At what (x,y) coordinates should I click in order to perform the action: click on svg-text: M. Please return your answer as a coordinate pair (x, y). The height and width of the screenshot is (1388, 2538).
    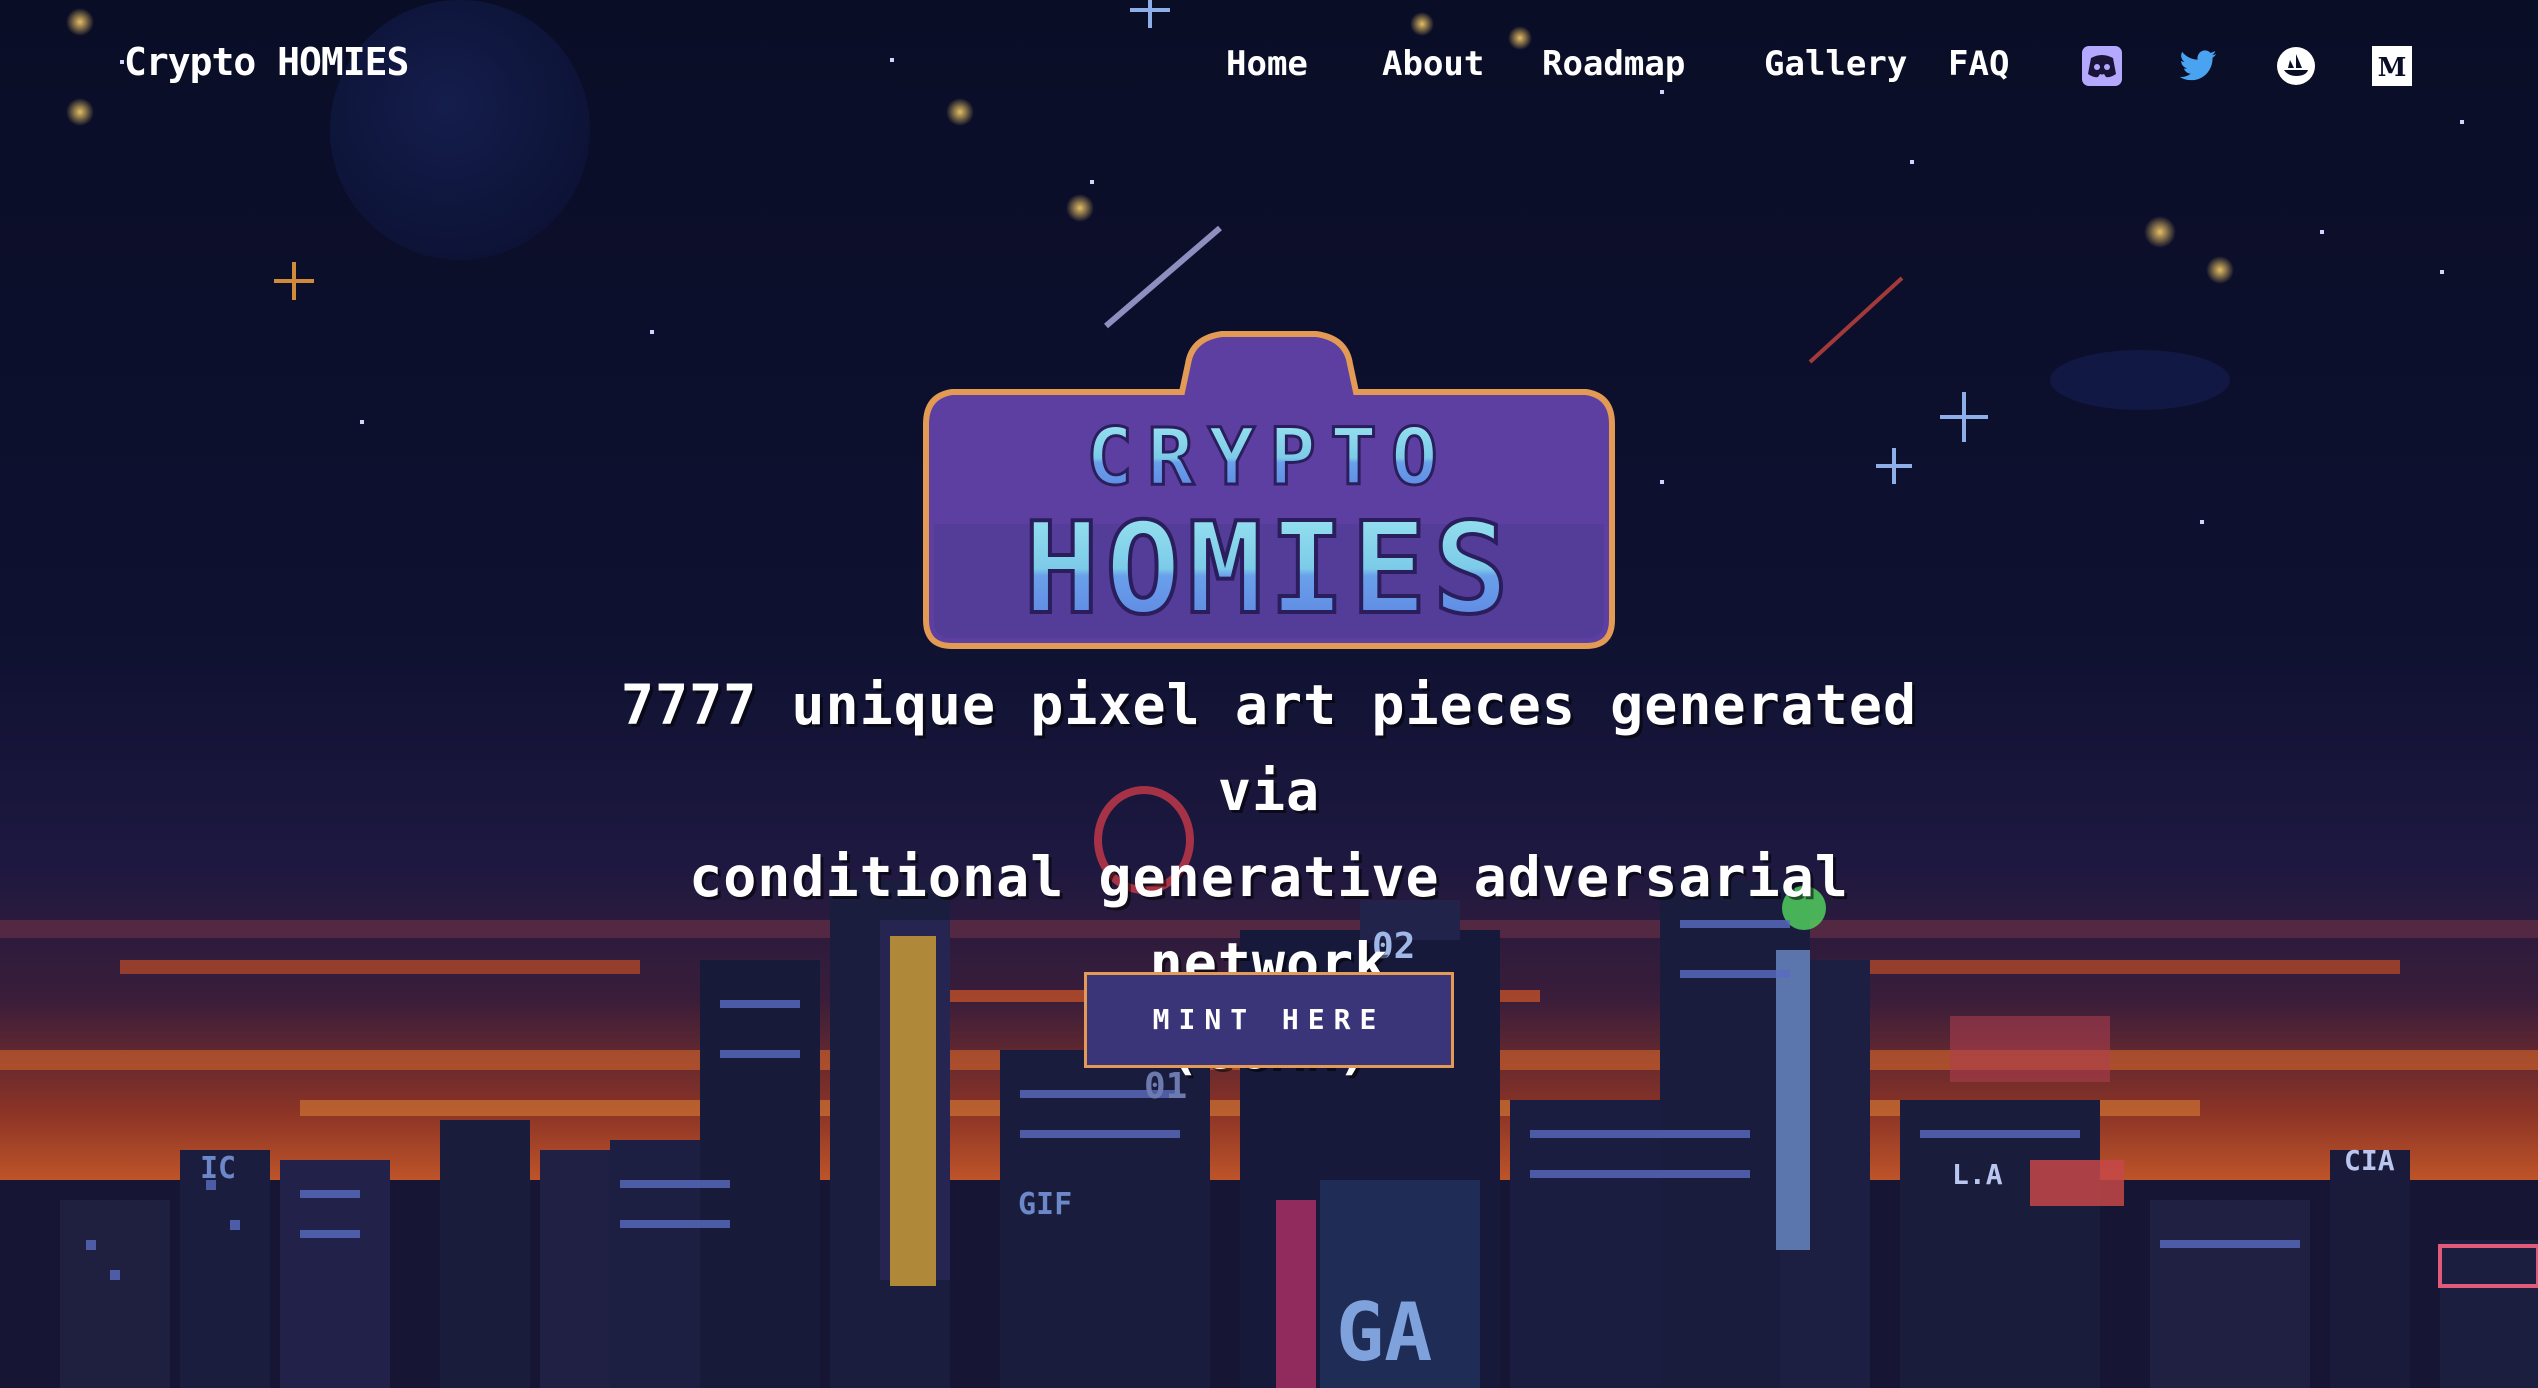
    Looking at the image, I should click on (2392, 68).